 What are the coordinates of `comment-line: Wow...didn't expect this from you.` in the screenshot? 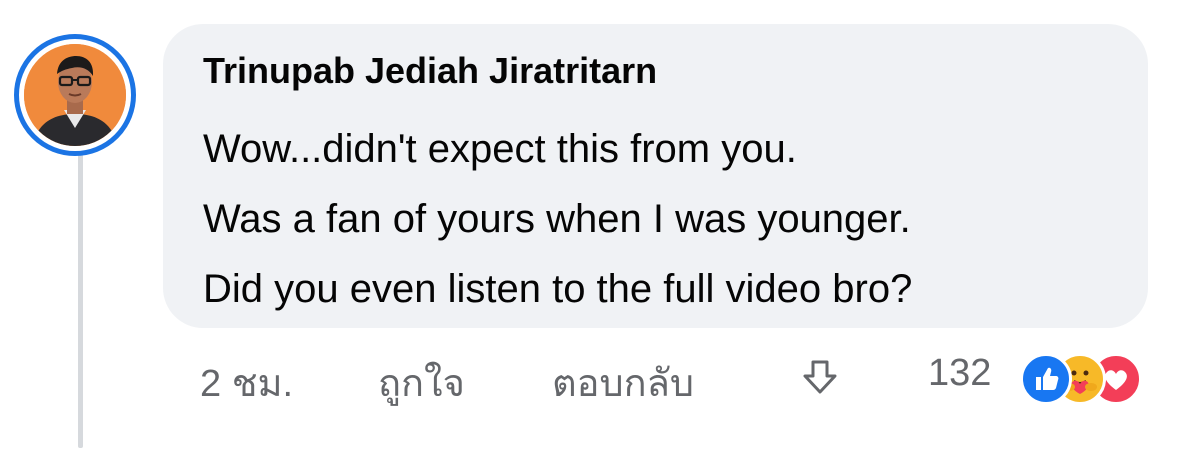 It's located at (500, 149).